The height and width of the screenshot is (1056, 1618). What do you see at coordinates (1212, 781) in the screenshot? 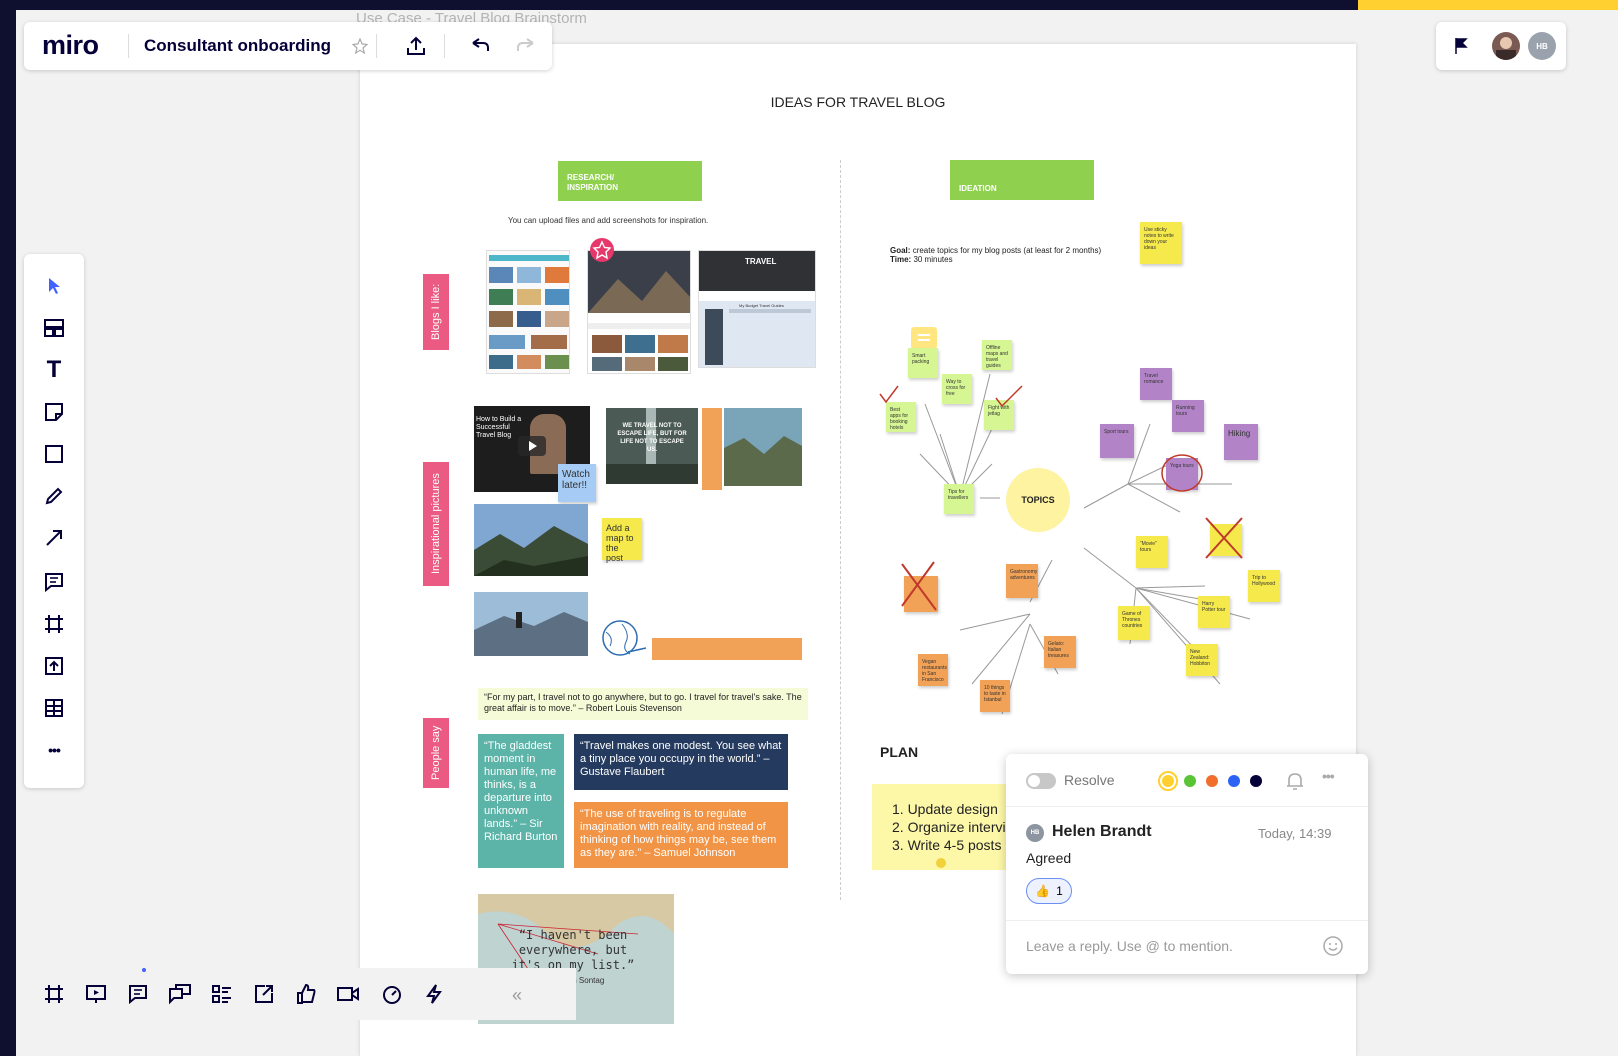
I see `color-orange` at bounding box center [1212, 781].